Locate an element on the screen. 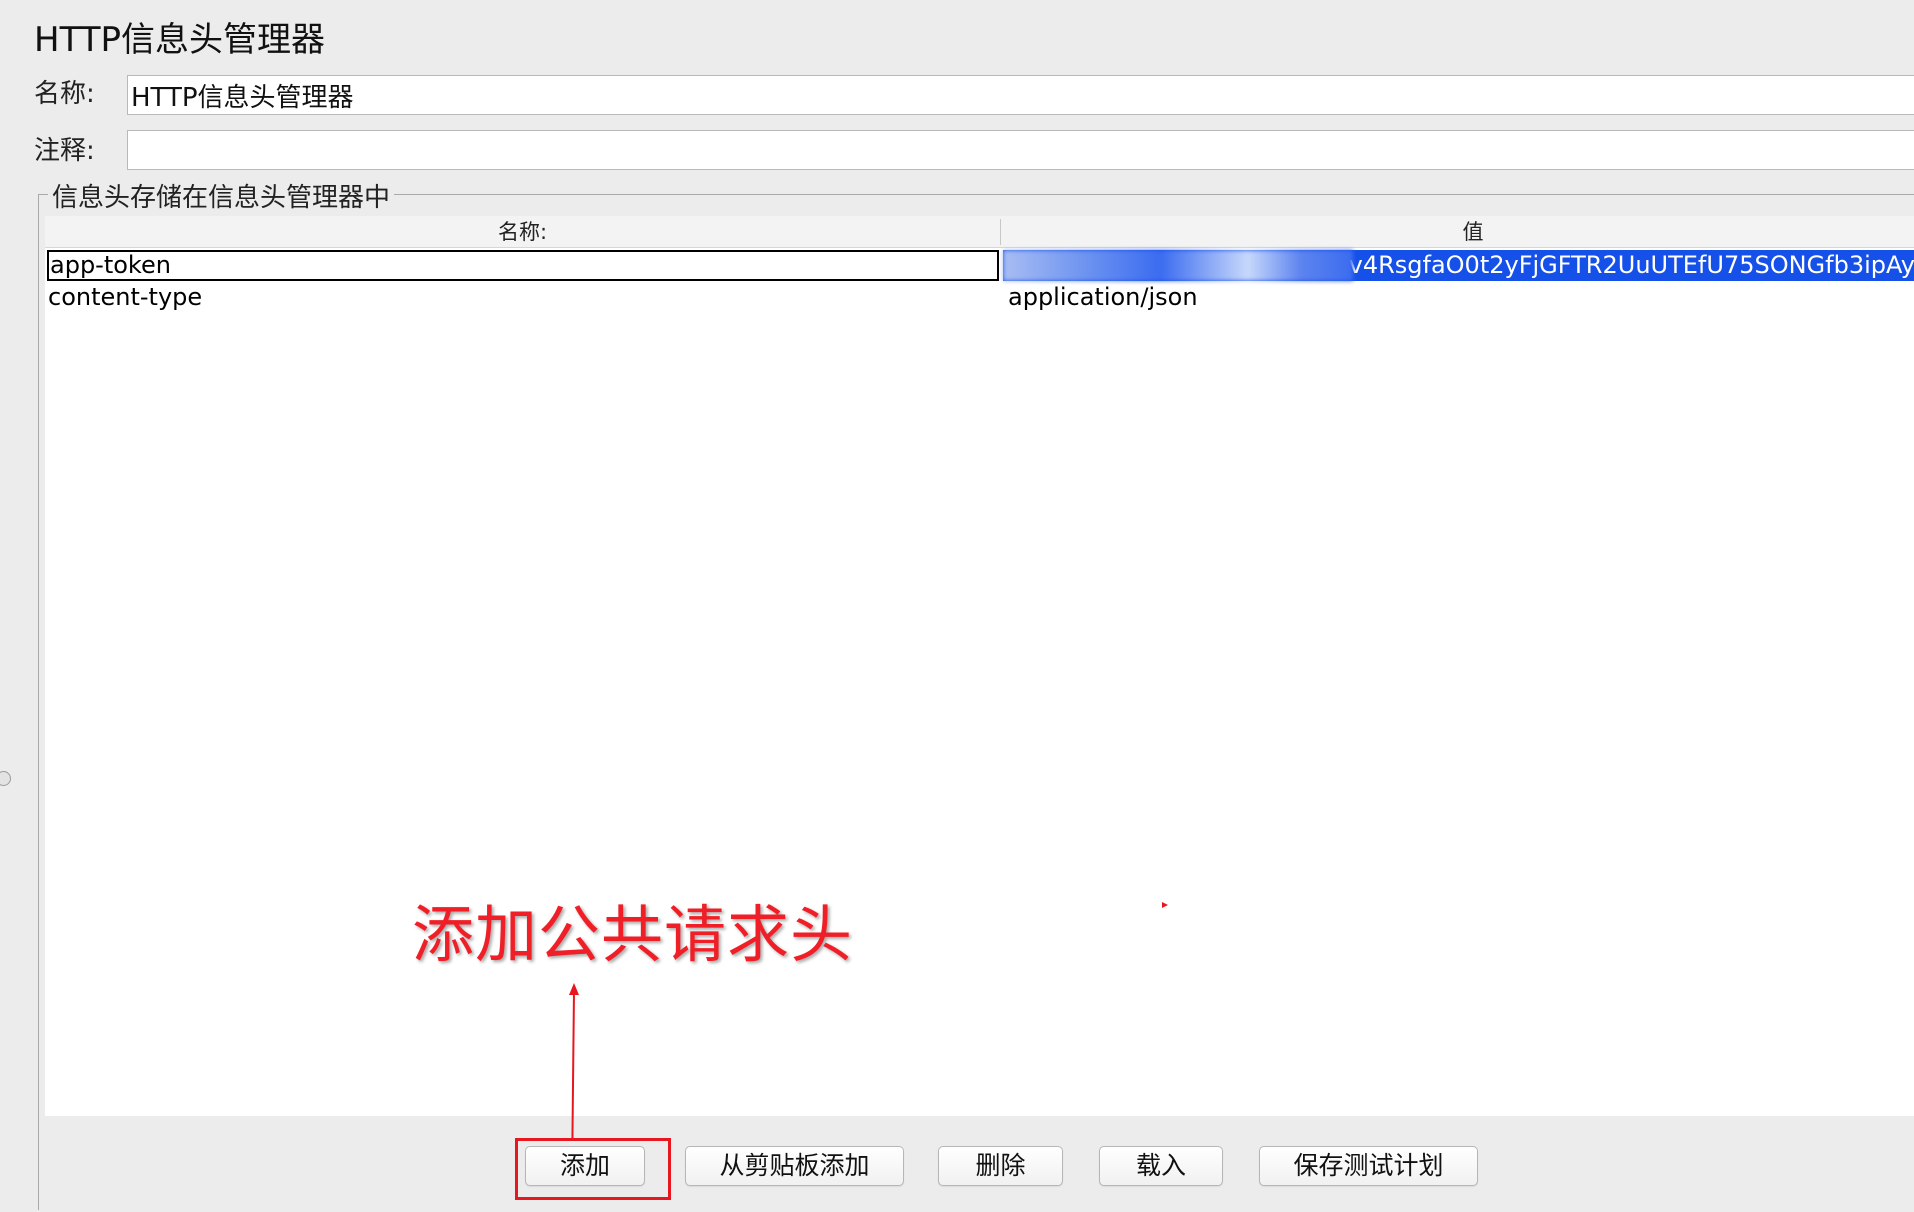 The height and width of the screenshot is (1212, 1914). header-value-cell: application/json is located at coordinates (1458, 297).